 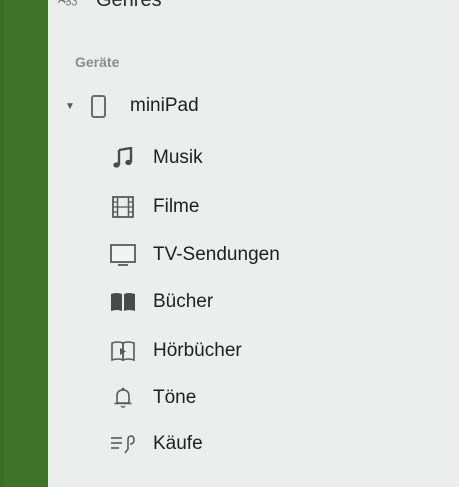 I want to click on device-name: miniPad, so click(x=164, y=105).